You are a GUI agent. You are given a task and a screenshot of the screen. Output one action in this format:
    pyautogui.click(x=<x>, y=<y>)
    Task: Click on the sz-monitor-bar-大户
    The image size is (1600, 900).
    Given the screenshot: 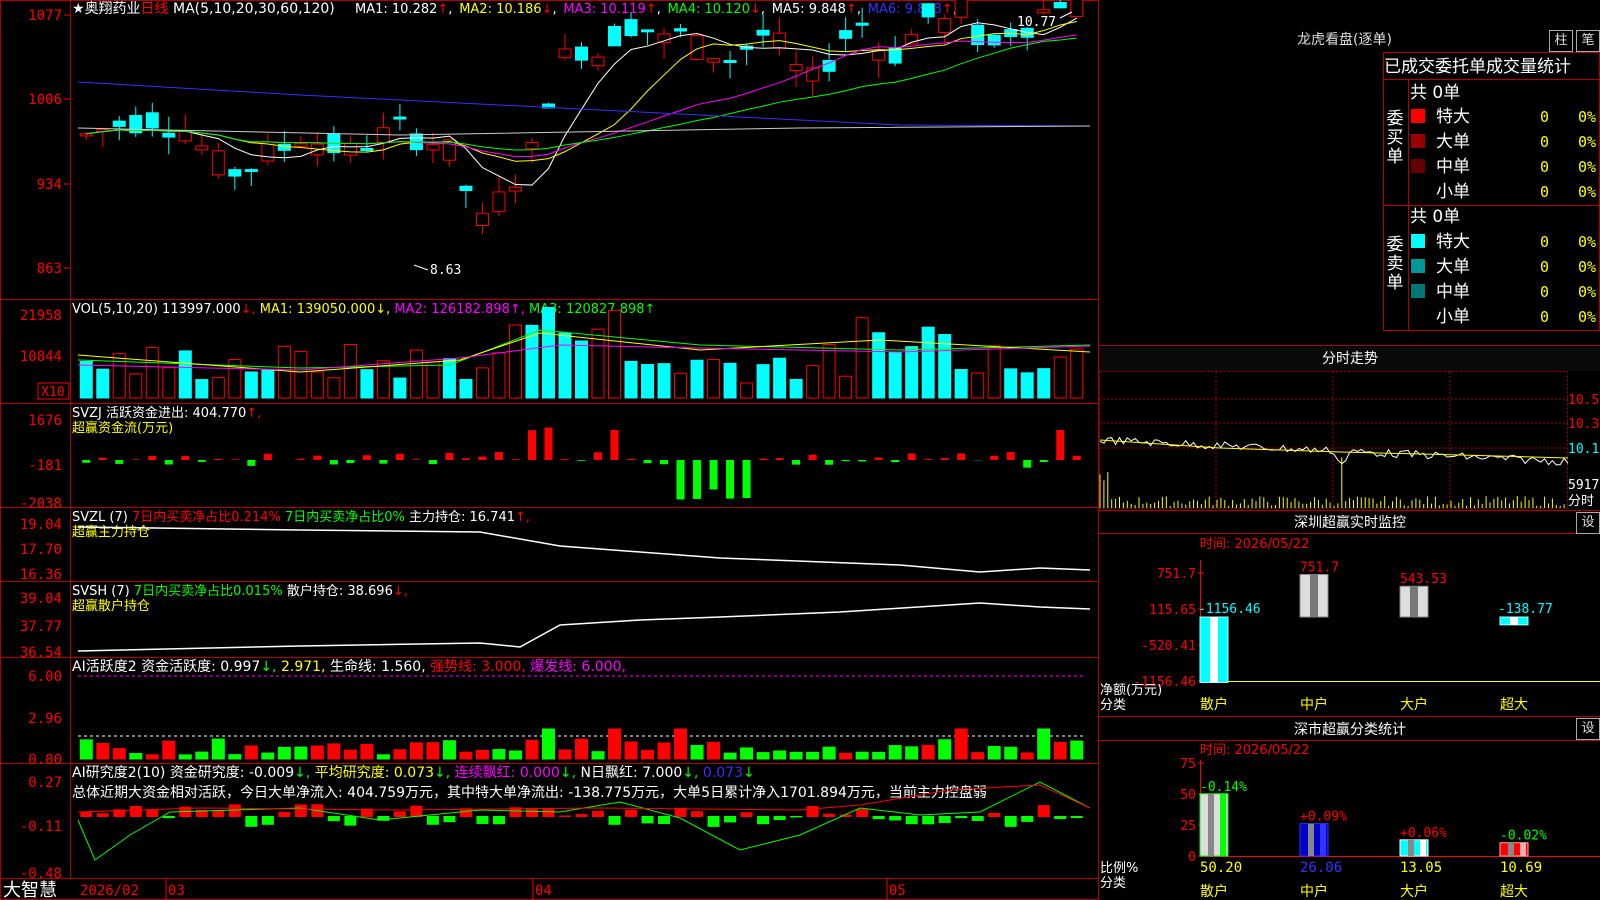 What is the action you would take?
    pyautogui.click(x=1414, y=601)
    